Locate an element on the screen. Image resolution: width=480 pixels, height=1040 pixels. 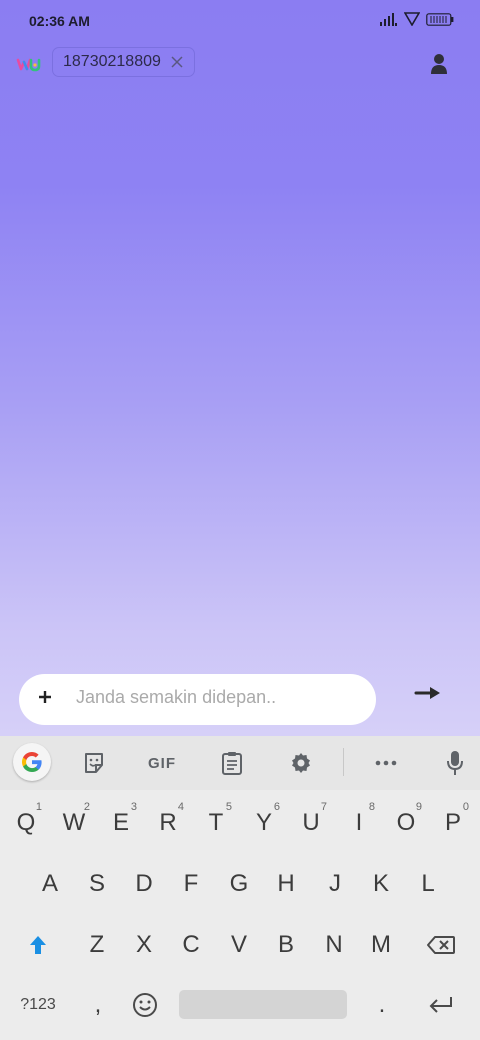
key-label: R is located at coordinates (168, 822).